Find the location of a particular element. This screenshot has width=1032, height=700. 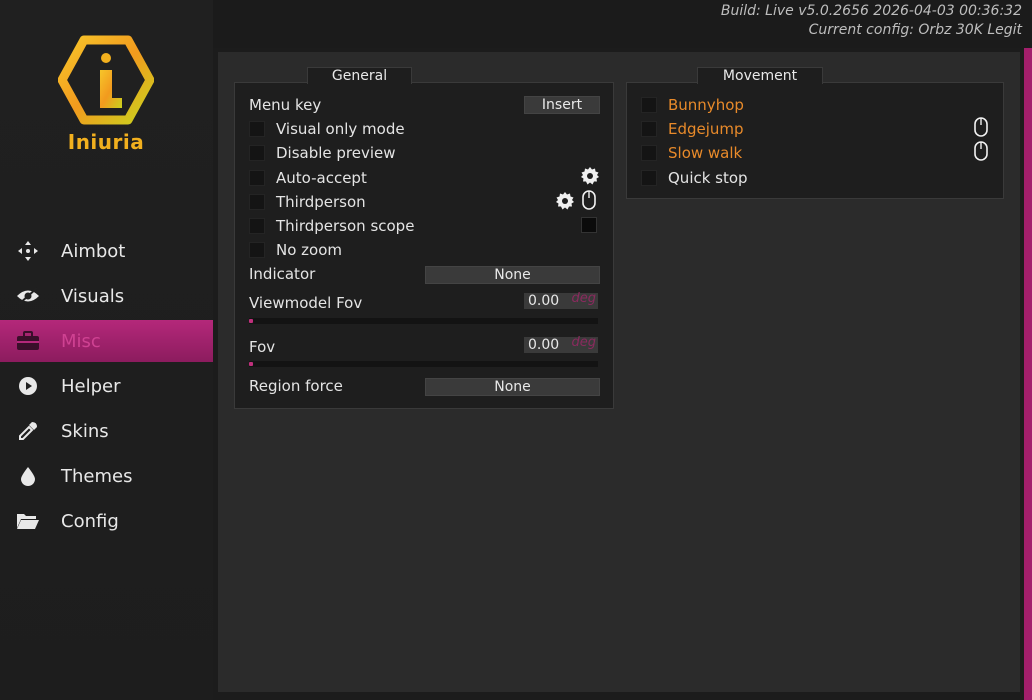

sidebar-item-config: Config is located at coordinates (106, 521).